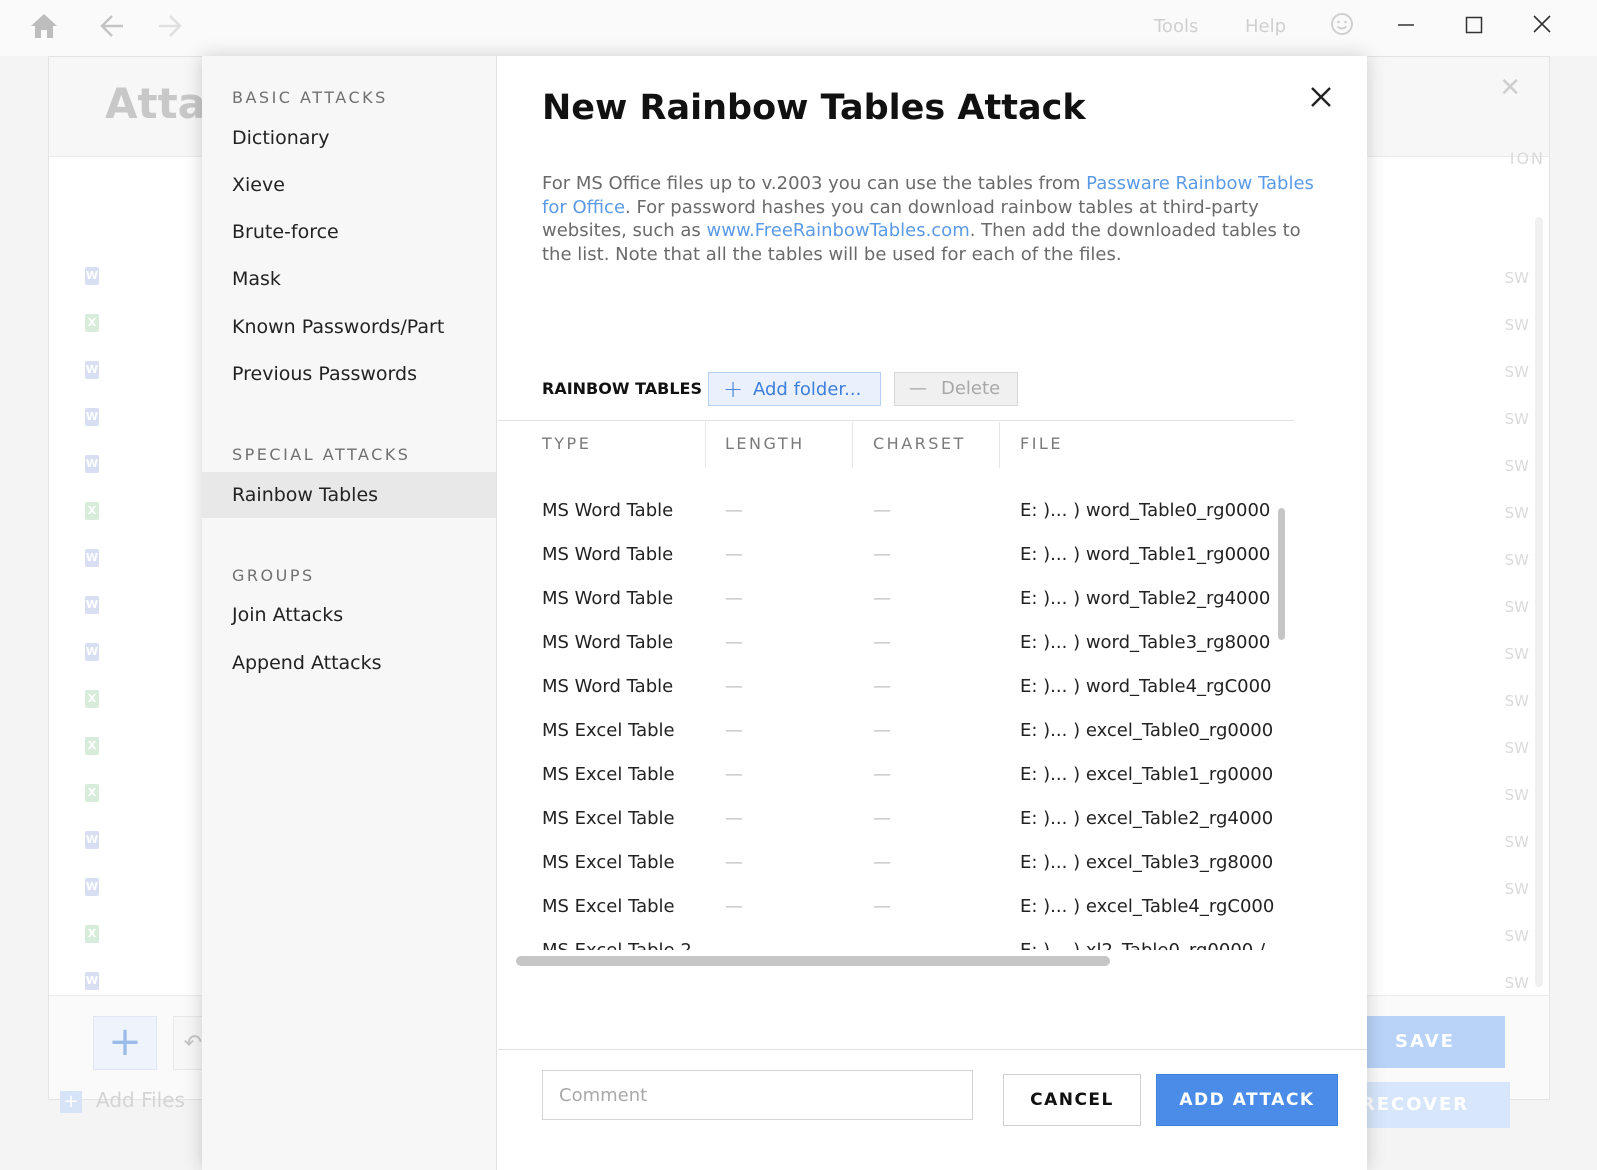  I want to click on dialog-title: New Rainbow Tables Attack, so click(814, 108).